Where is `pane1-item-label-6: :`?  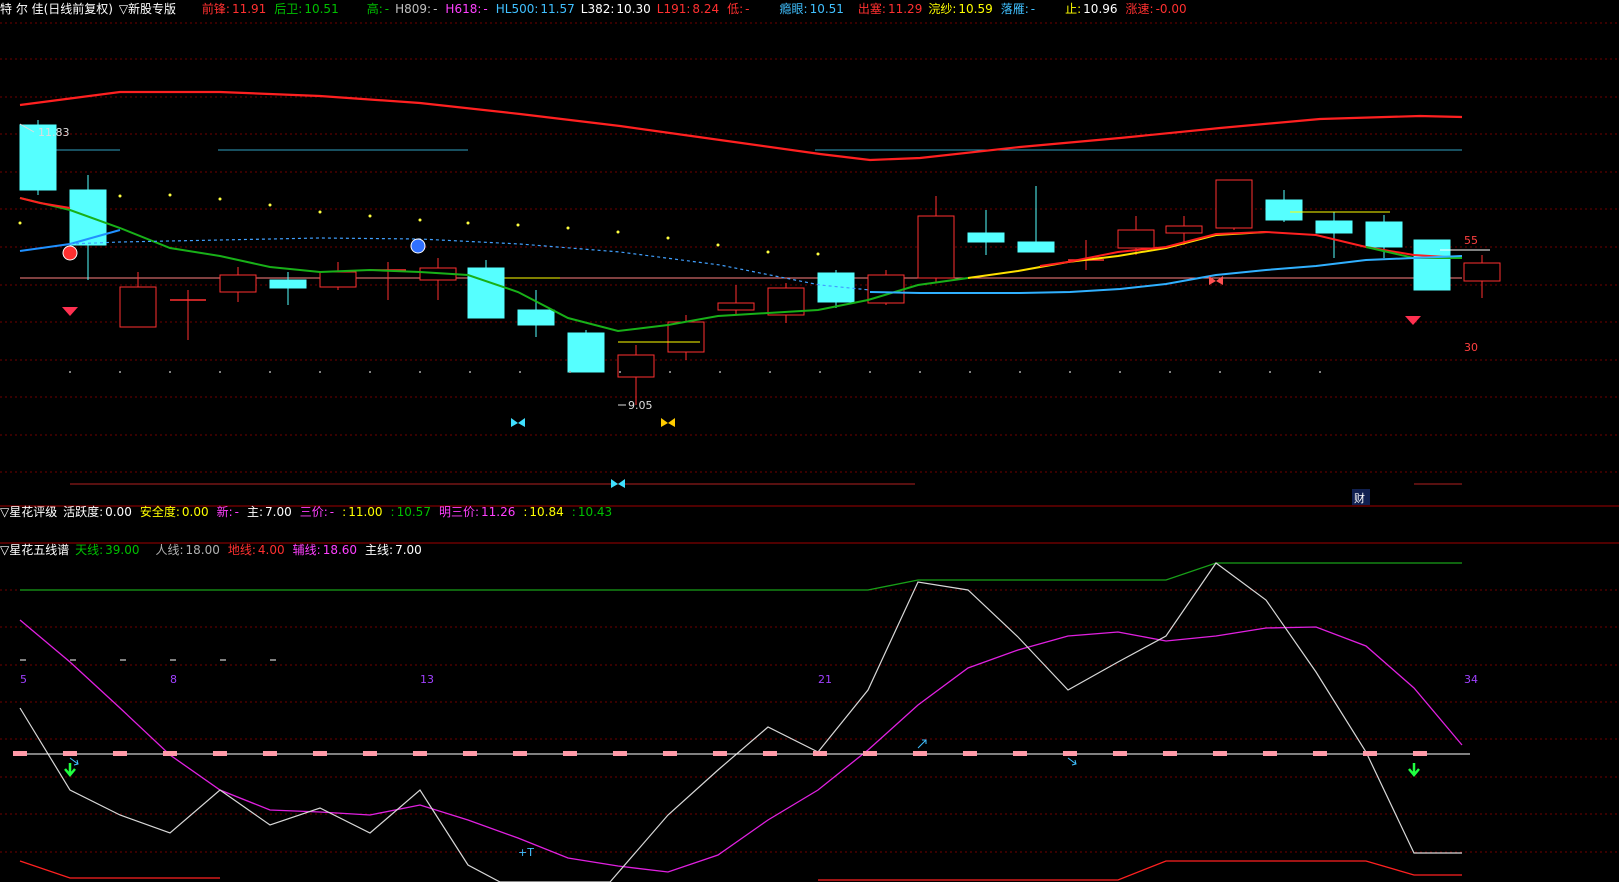
pane1-item-label-6: : is located at coordinates (392, 512).